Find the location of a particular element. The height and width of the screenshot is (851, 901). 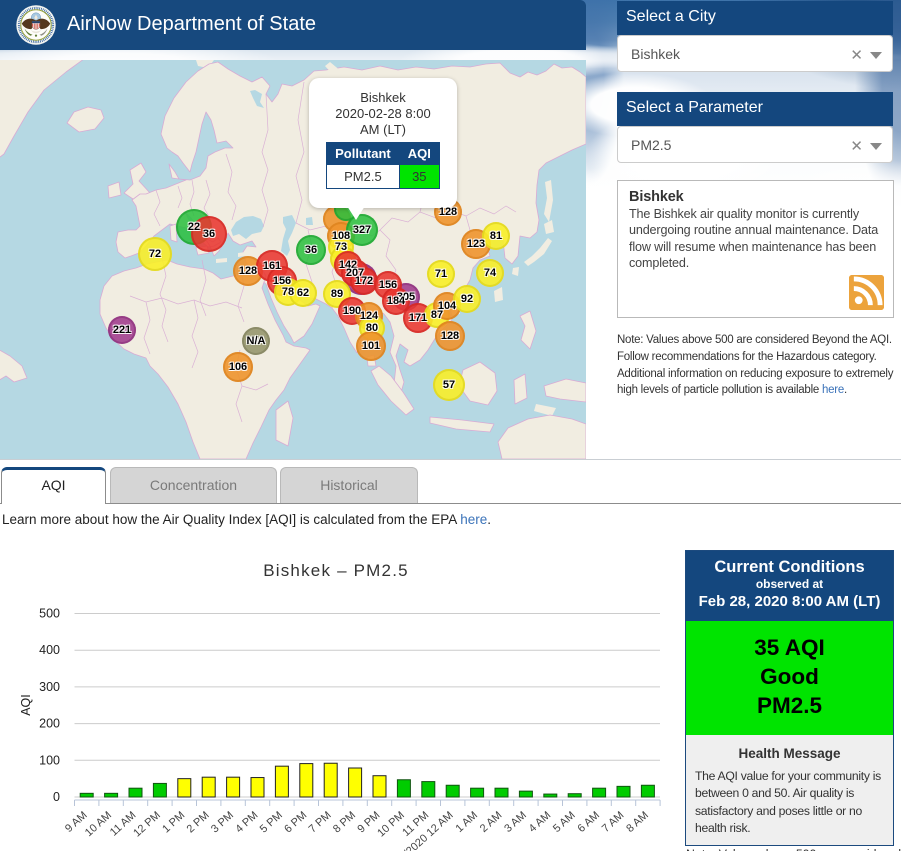

svg-text: 2 PM is located at coordinates (198, 822).